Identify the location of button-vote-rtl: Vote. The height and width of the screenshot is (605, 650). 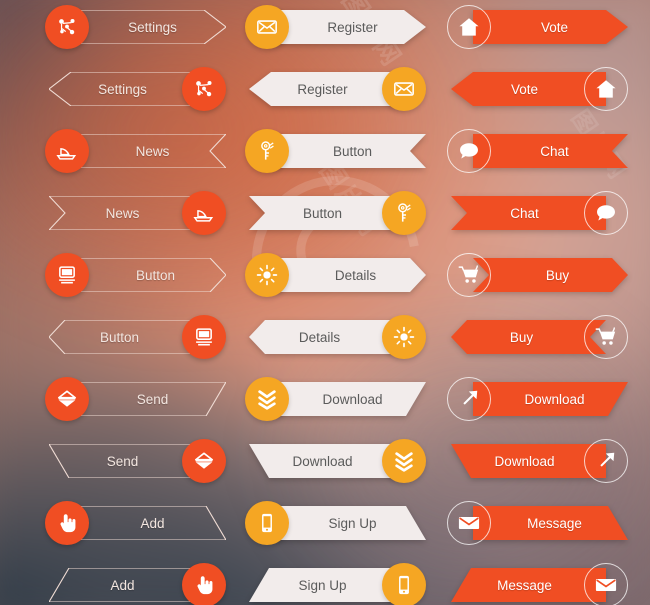
(539, 89).